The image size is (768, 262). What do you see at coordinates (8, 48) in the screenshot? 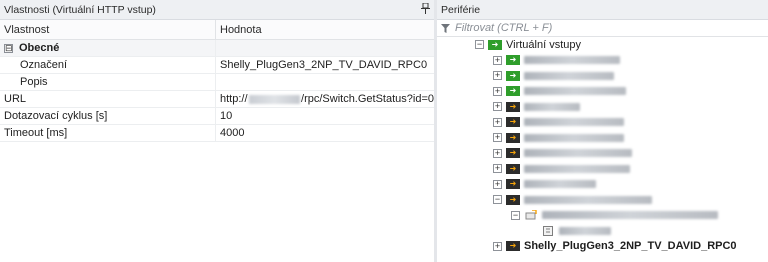
I see `collapse-icon: ⊟` at bounding box center [8, 48].